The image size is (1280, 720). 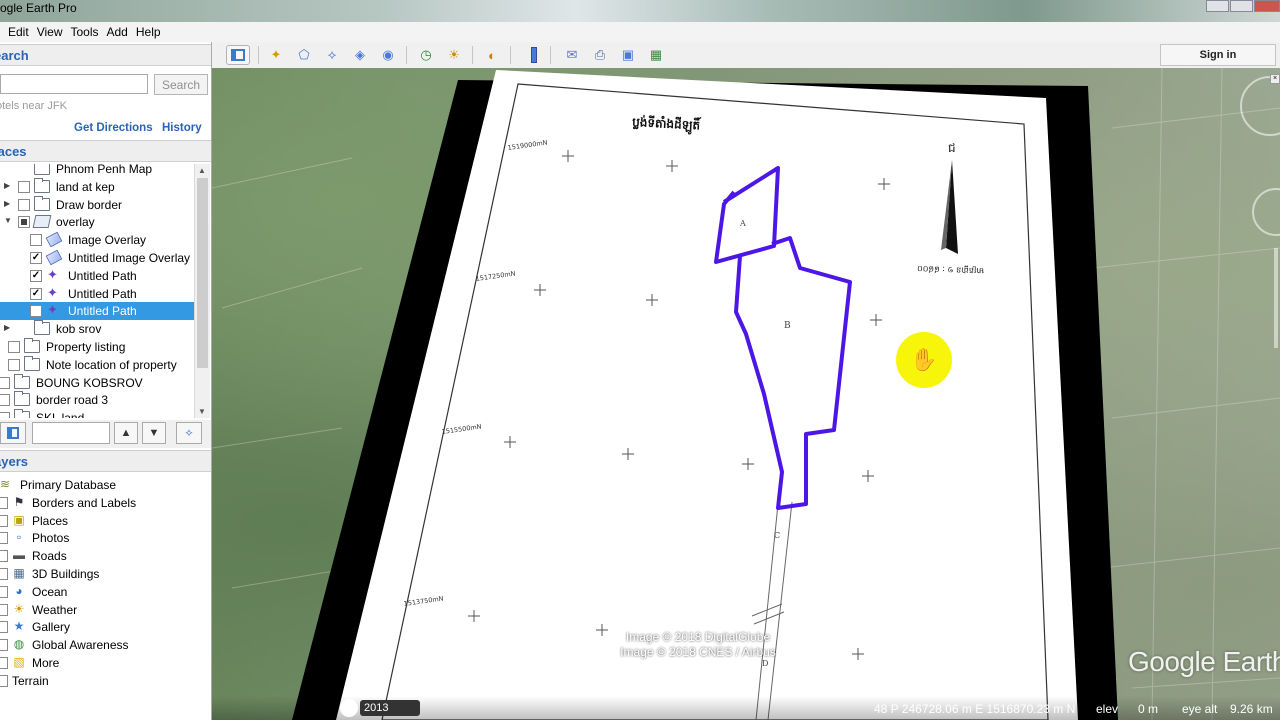 What do you see at coordinates (86, 32) in the screenshot?
I see `menu-tools: Tools` at bounding box center [86, 32].